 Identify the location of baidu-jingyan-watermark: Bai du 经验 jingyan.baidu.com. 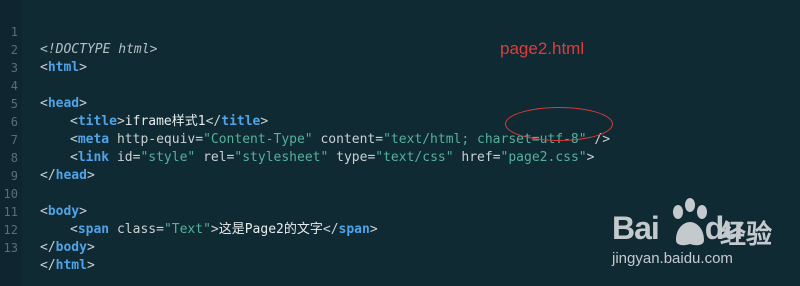
(702, 238).